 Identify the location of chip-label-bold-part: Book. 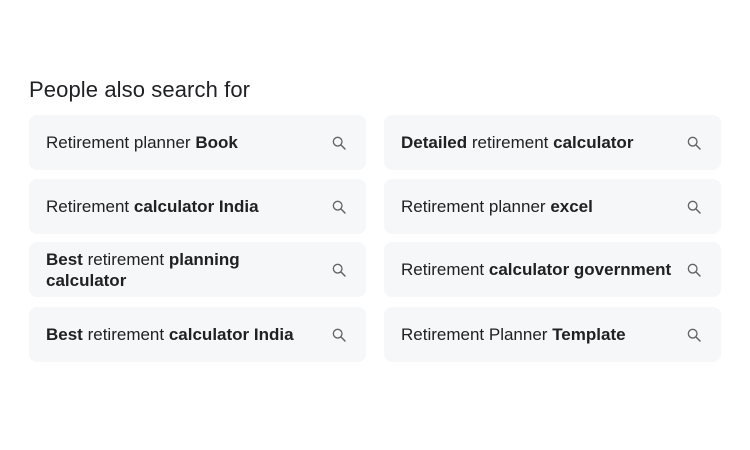
(216, 142).